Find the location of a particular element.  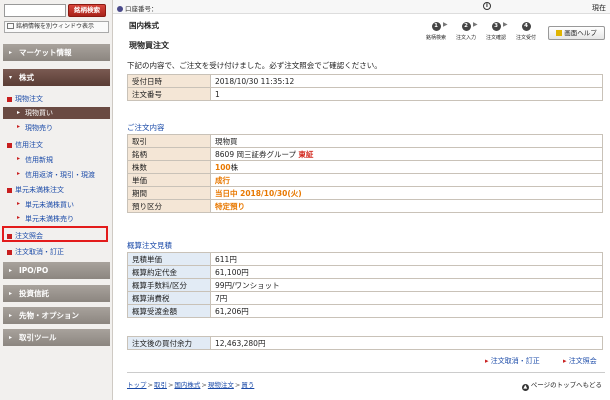

table-value: 99円/ワンショット is located at coordinates (406, 285).